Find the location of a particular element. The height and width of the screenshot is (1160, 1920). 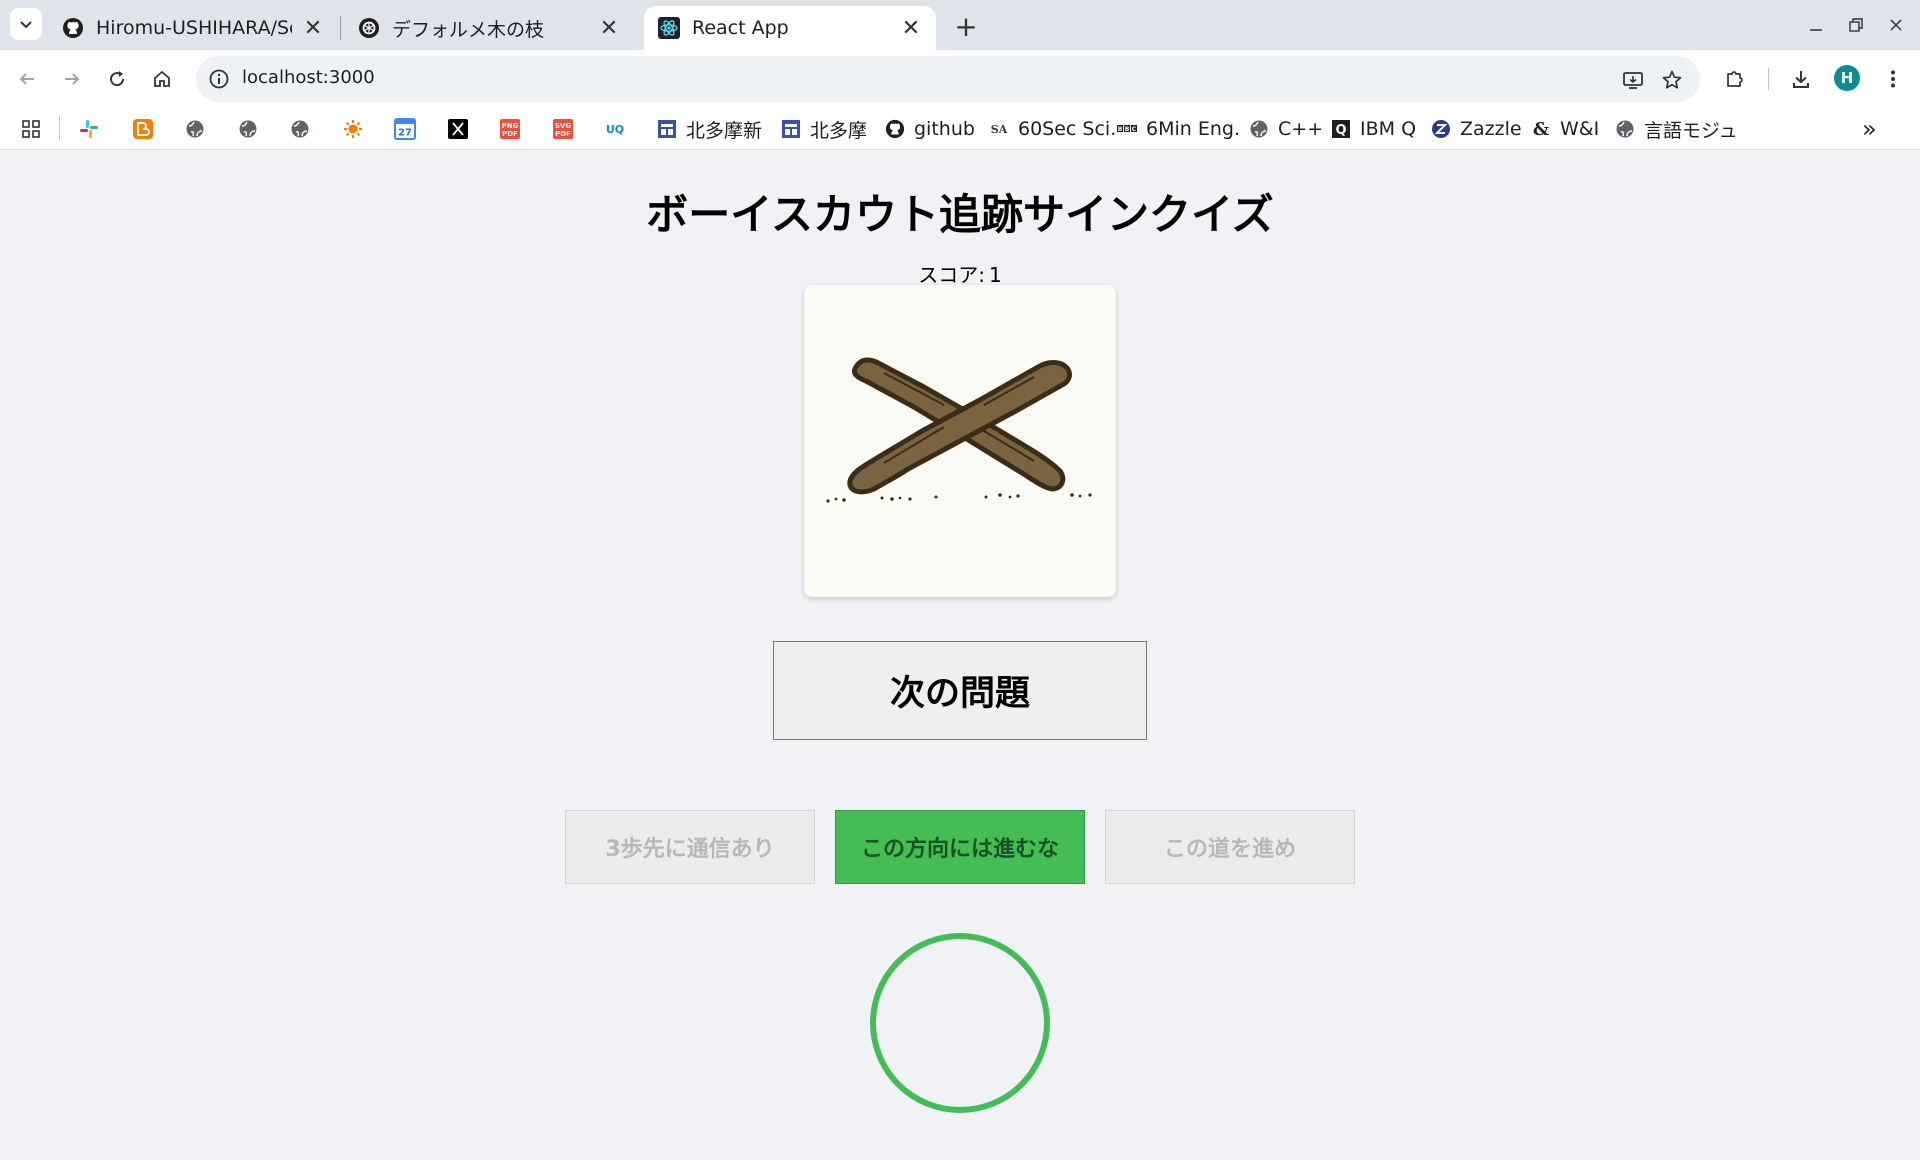

svg-text: PDF is located at coordinates (510, 134).